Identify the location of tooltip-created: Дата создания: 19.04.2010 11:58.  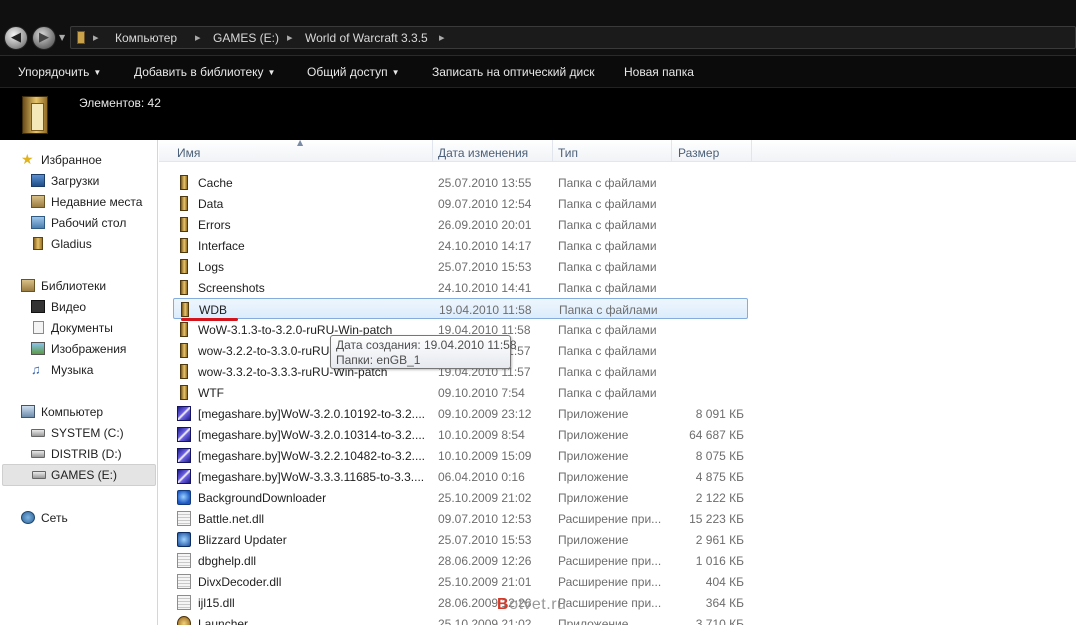
(426, 345).